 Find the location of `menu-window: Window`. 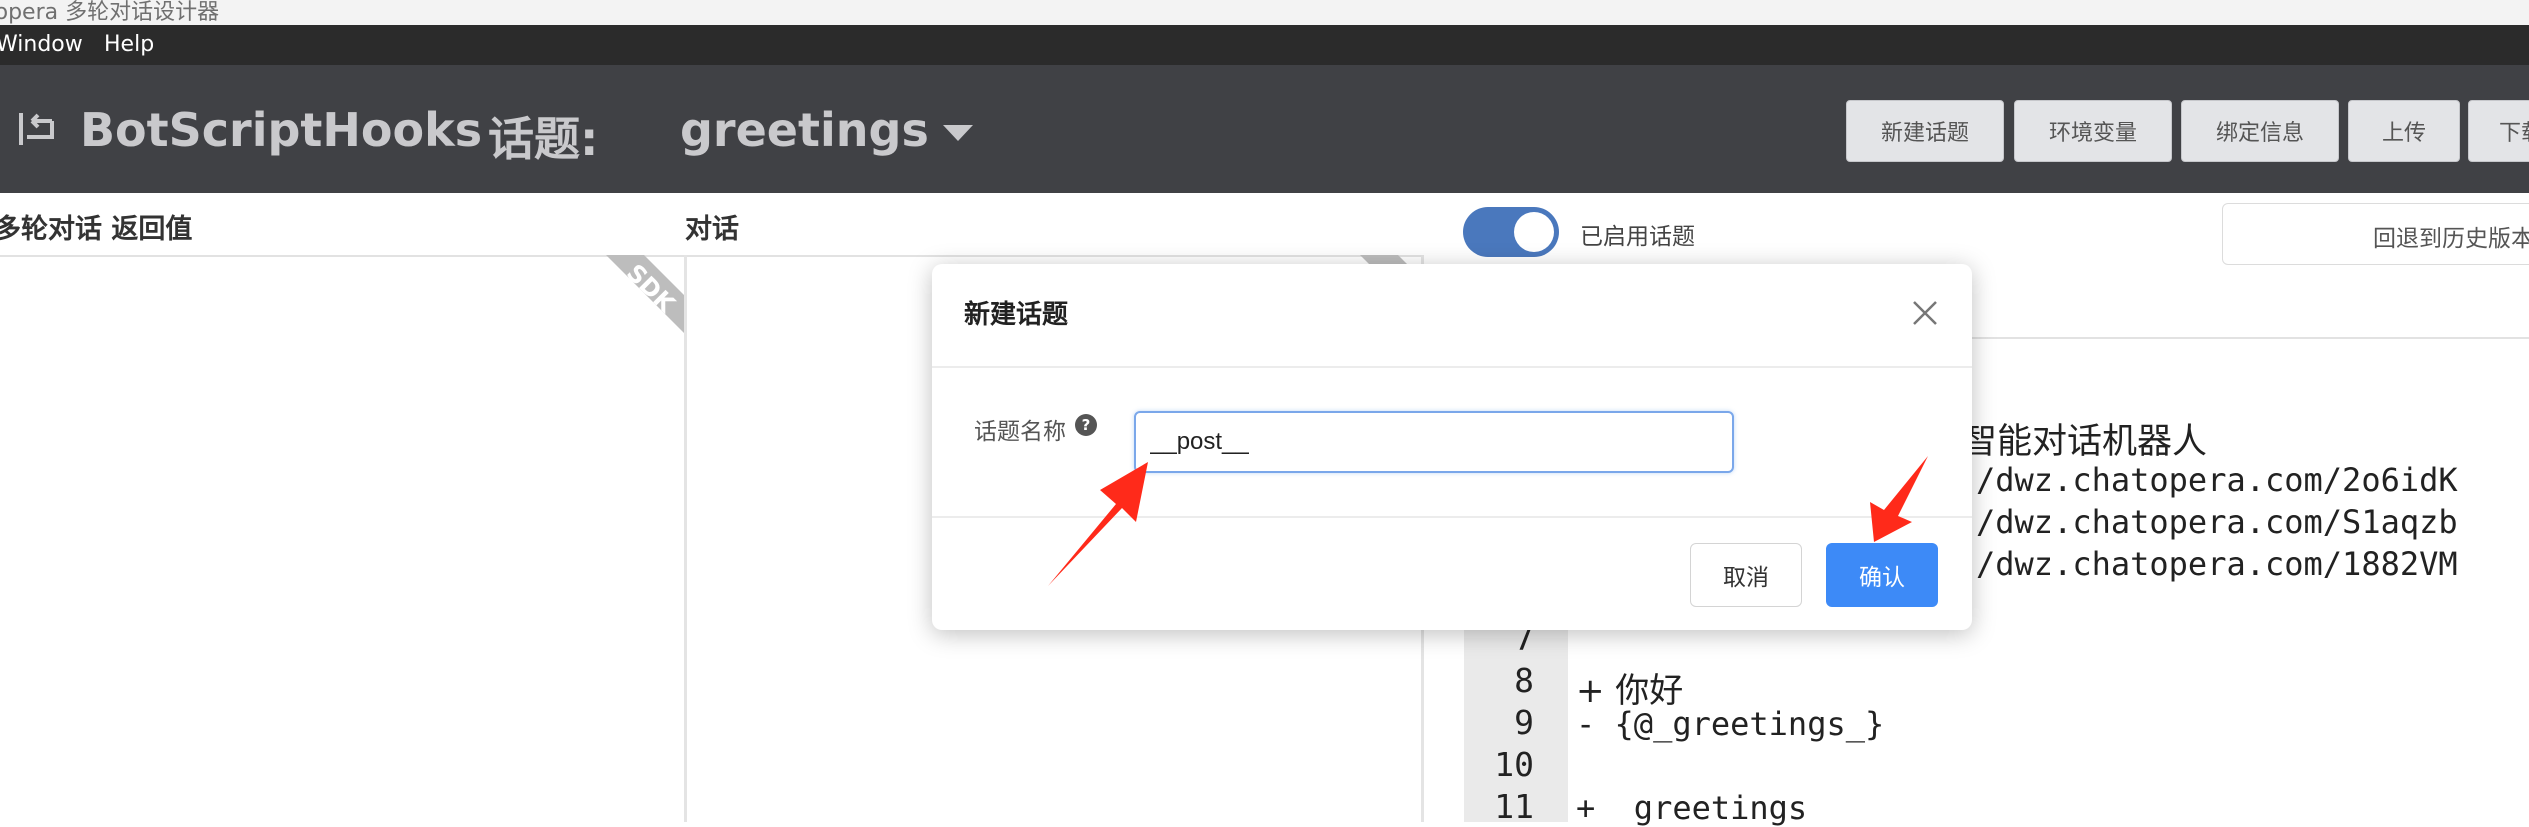

menu-window: Window is located at coordinates (41, 44).